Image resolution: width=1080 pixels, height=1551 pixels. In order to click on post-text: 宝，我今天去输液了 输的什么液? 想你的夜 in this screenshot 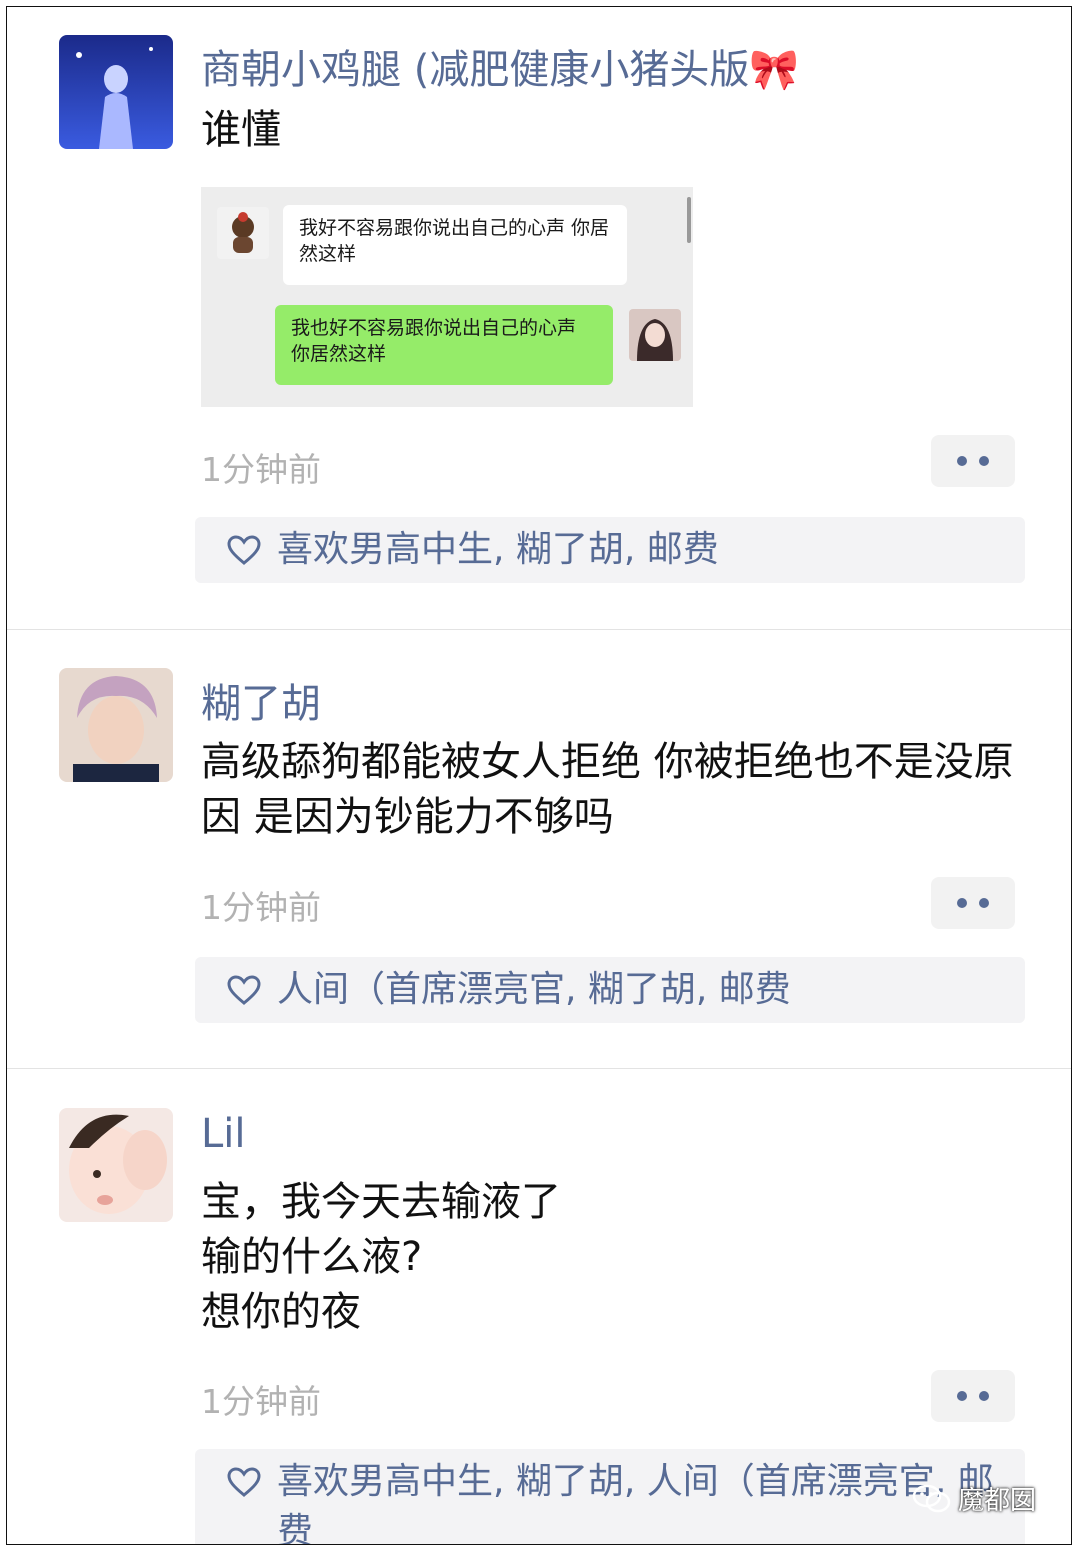, I will do `click(381, 1257)`.